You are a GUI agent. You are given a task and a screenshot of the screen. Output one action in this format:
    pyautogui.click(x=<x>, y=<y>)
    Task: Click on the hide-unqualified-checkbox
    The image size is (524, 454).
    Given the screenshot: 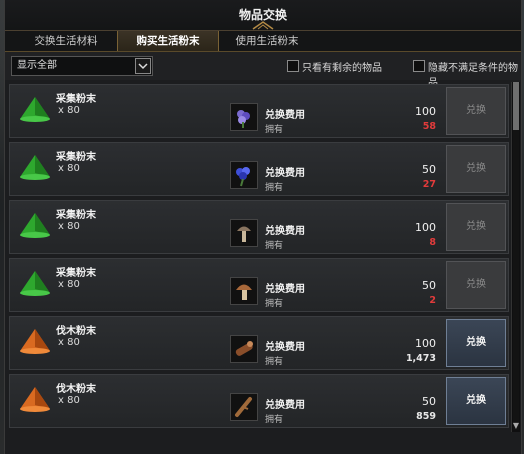 What is the action you would take?
    pyautogui.click(x=419, y=66)
    